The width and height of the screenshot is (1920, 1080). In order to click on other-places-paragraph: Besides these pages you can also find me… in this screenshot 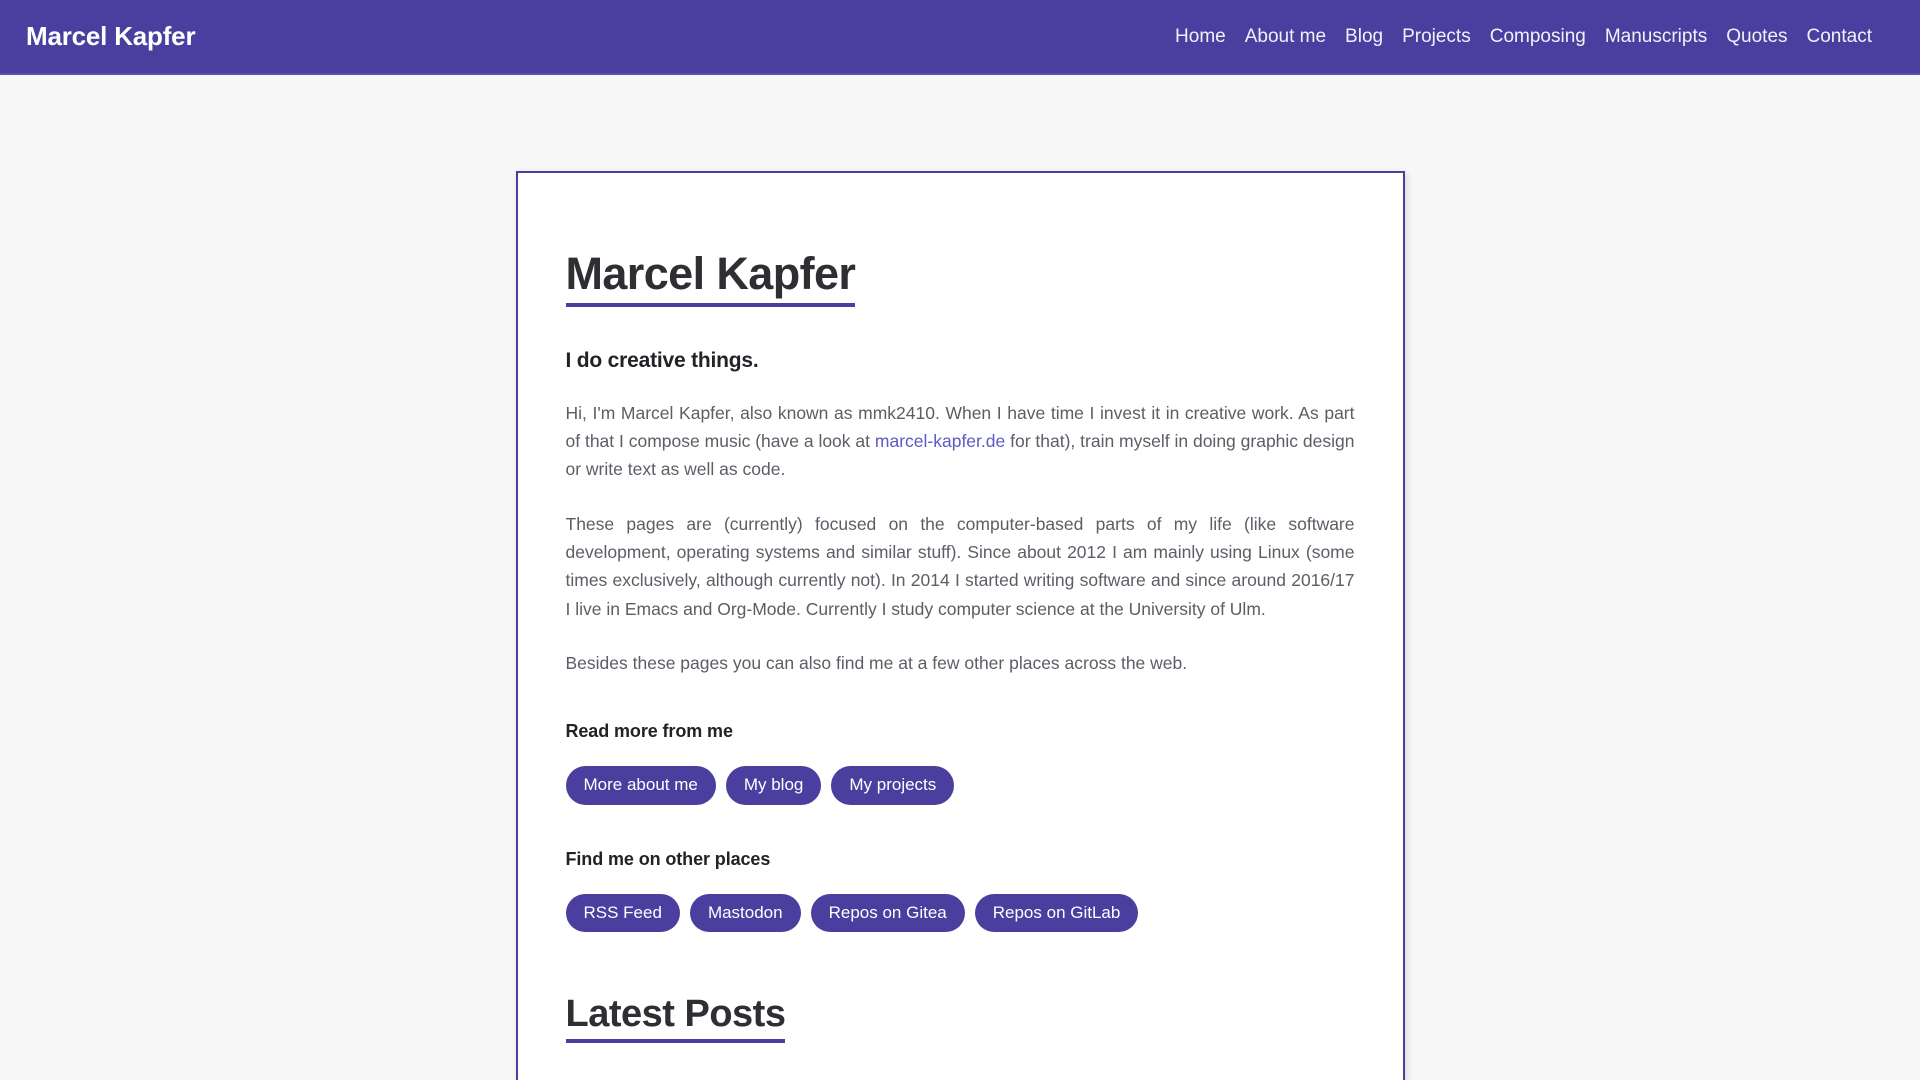, I will do `click(876, 662)`.